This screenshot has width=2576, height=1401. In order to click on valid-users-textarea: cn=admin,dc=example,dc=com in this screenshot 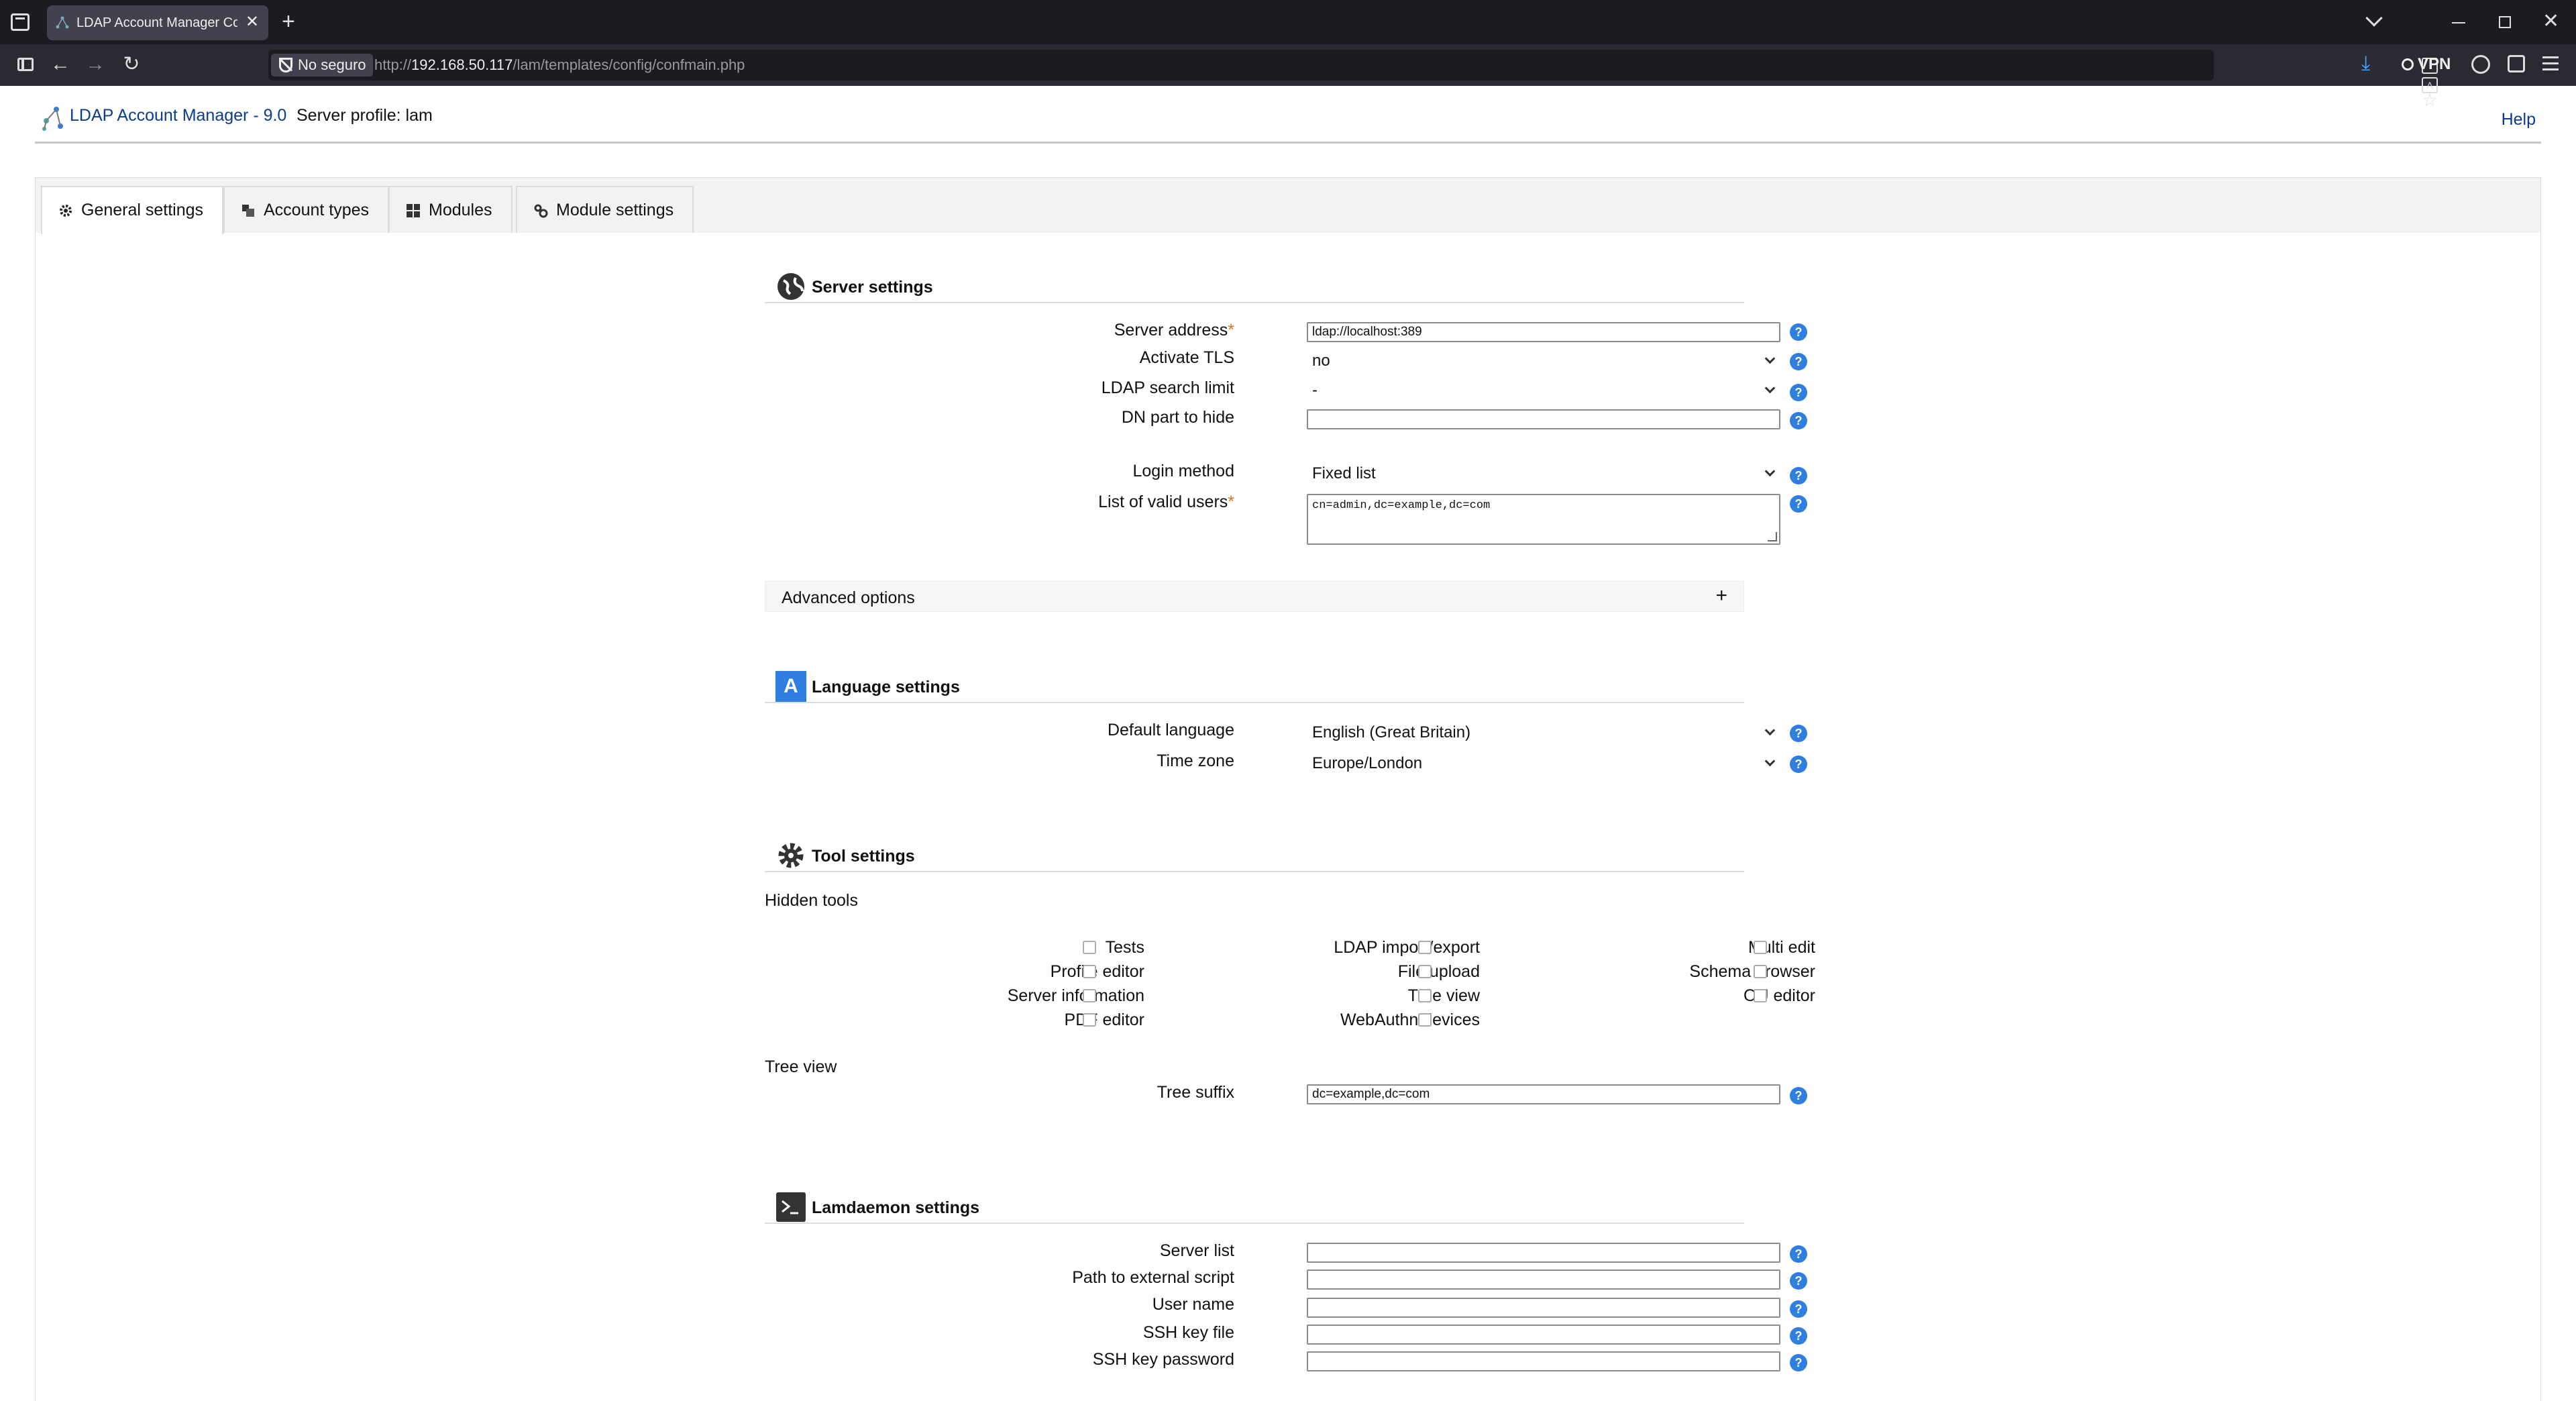, I will do `click(1543, 519)`.